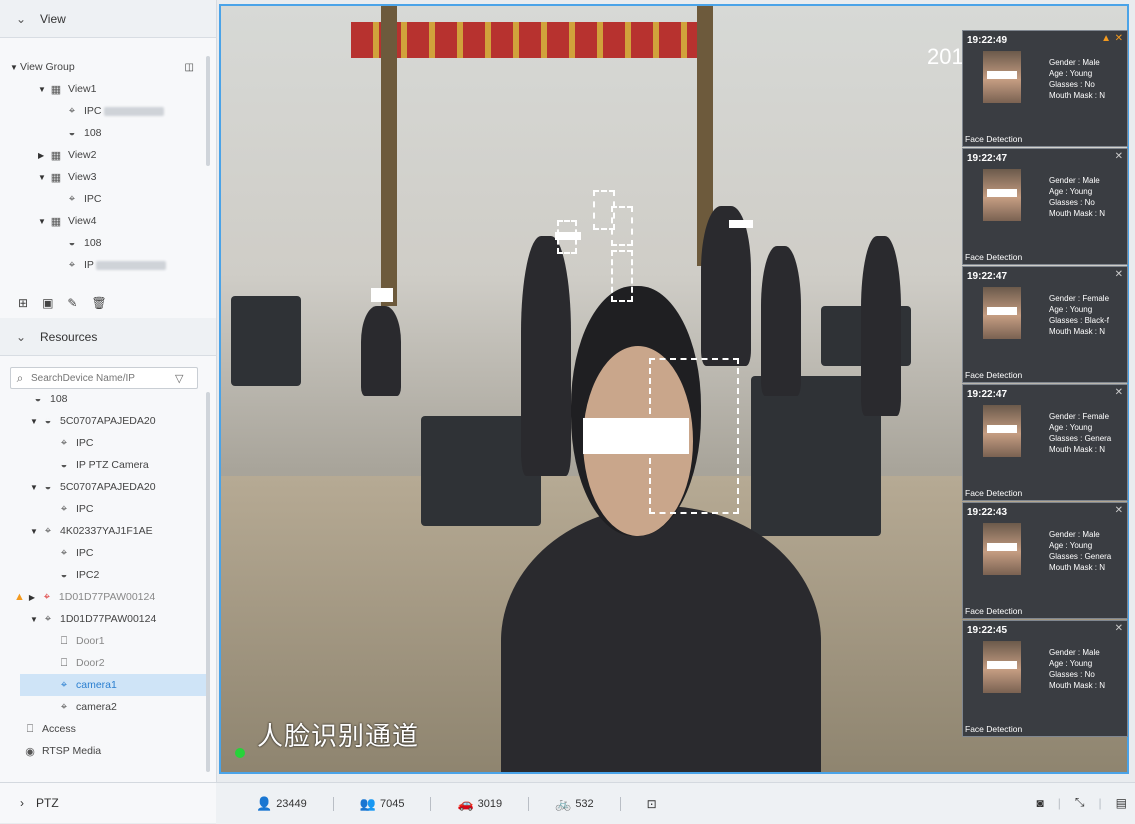 Image resolution: width=1135 pixels, height=824 pixels. I want to click on clear-stats-icon: ⊡, so click(652, 804).